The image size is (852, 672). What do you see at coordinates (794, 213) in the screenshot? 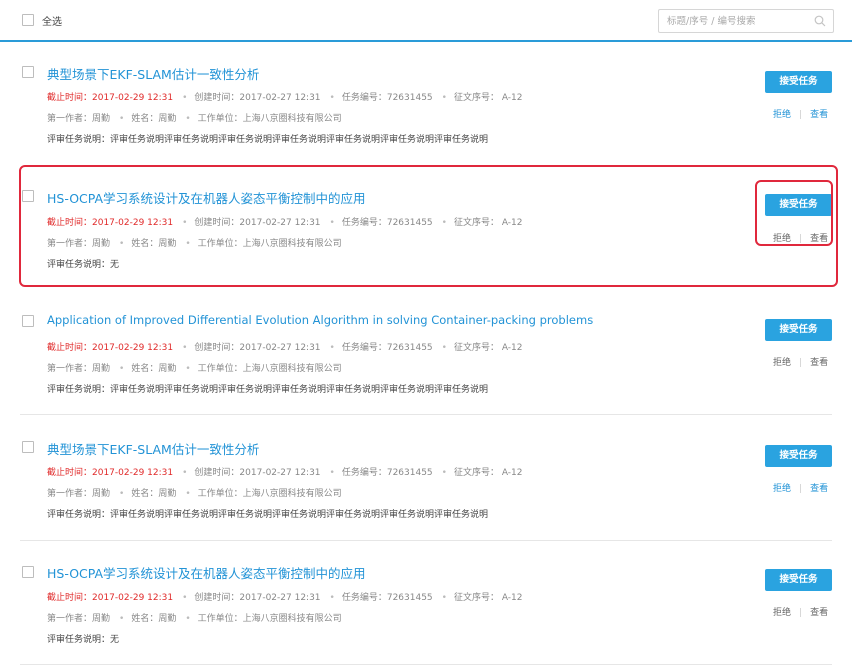
I see `accept-highlight-outline` at bounding box center [794, 213].